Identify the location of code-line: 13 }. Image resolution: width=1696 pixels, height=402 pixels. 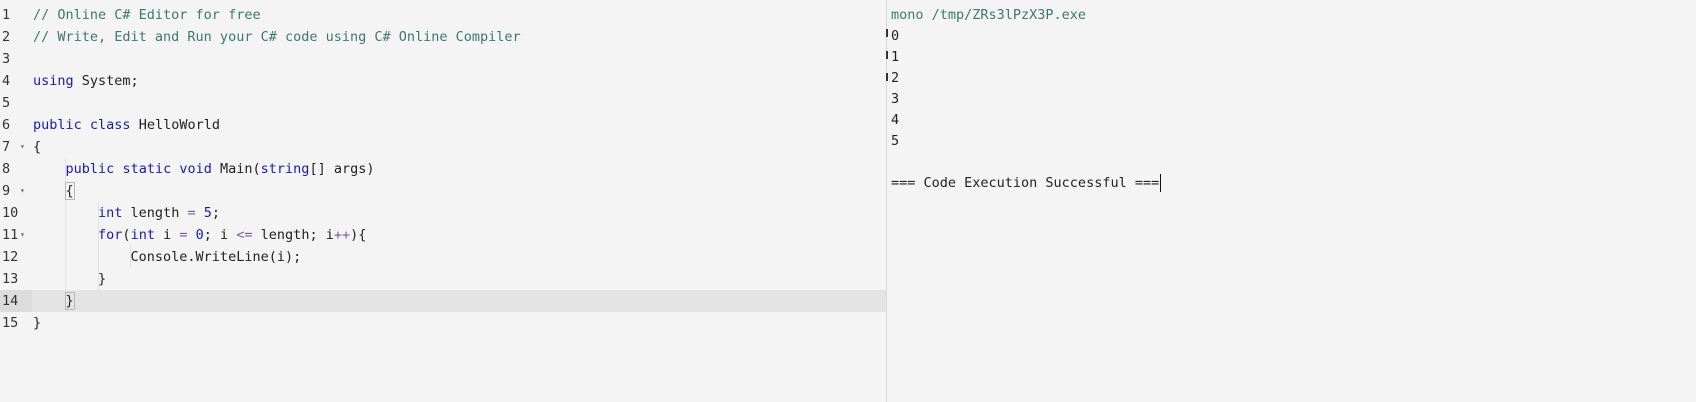
(443, 279).